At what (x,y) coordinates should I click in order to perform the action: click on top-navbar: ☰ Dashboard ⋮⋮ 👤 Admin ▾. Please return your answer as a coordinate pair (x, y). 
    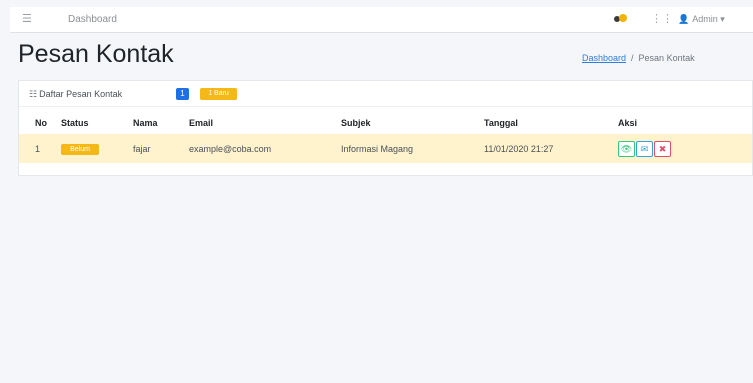
    Looking at the image, I should click on (381, 20).